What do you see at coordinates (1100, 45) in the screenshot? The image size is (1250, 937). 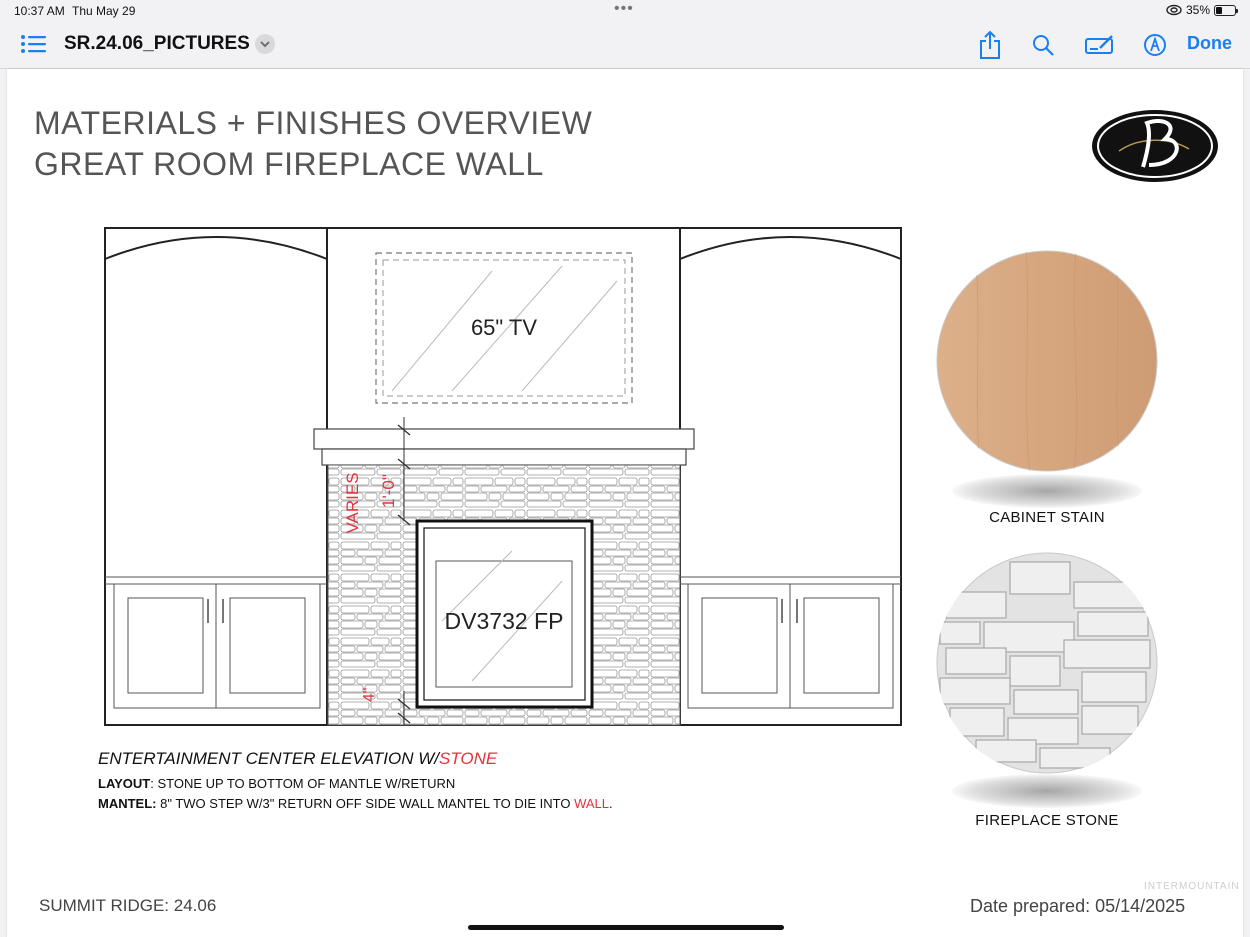 I see `markup-icon` at bounding box center [1100, 45].